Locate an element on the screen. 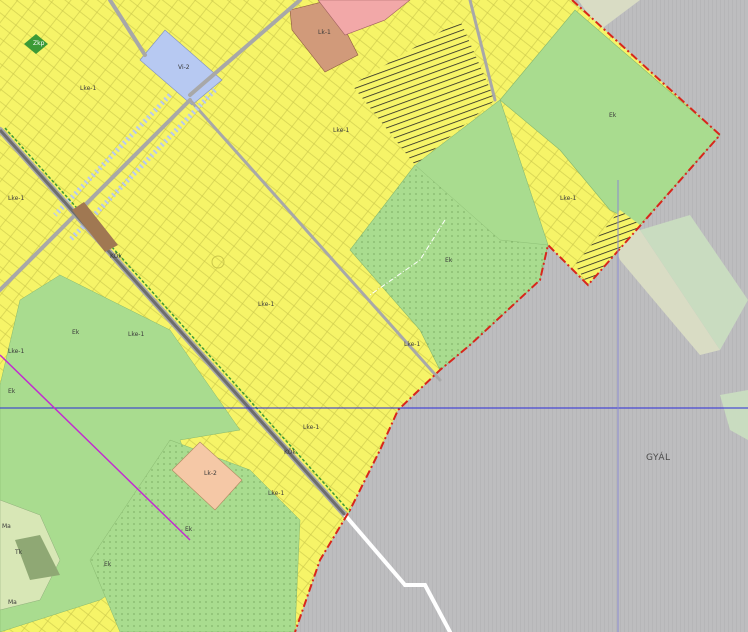 This screenshot has height=632, width=748. zone-label-lk2: Lk-2 is located at coordinates (210, 474).